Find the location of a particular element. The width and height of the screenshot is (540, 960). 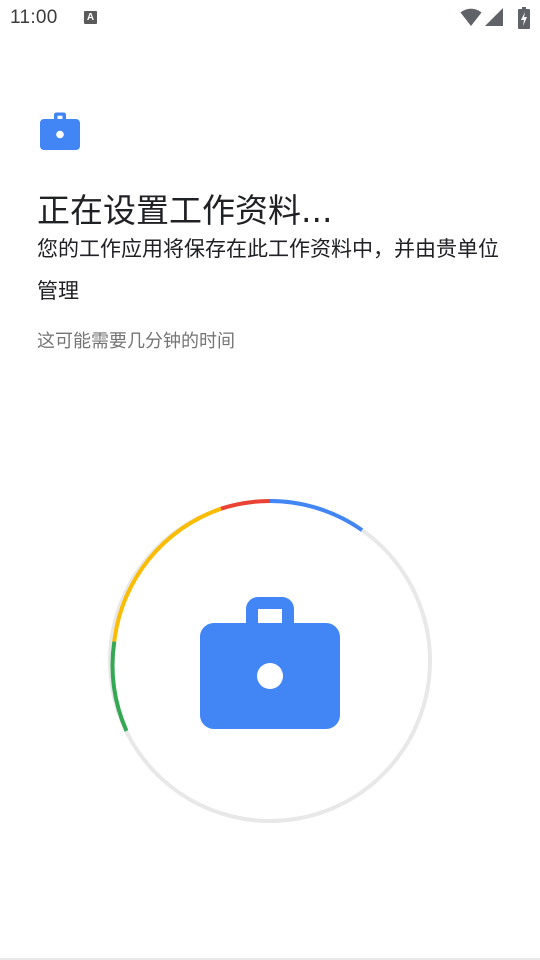

description-text: 您的工作应用将保存在此工作资料中，并由贵单位管理 is located at coordinates (268, 270).